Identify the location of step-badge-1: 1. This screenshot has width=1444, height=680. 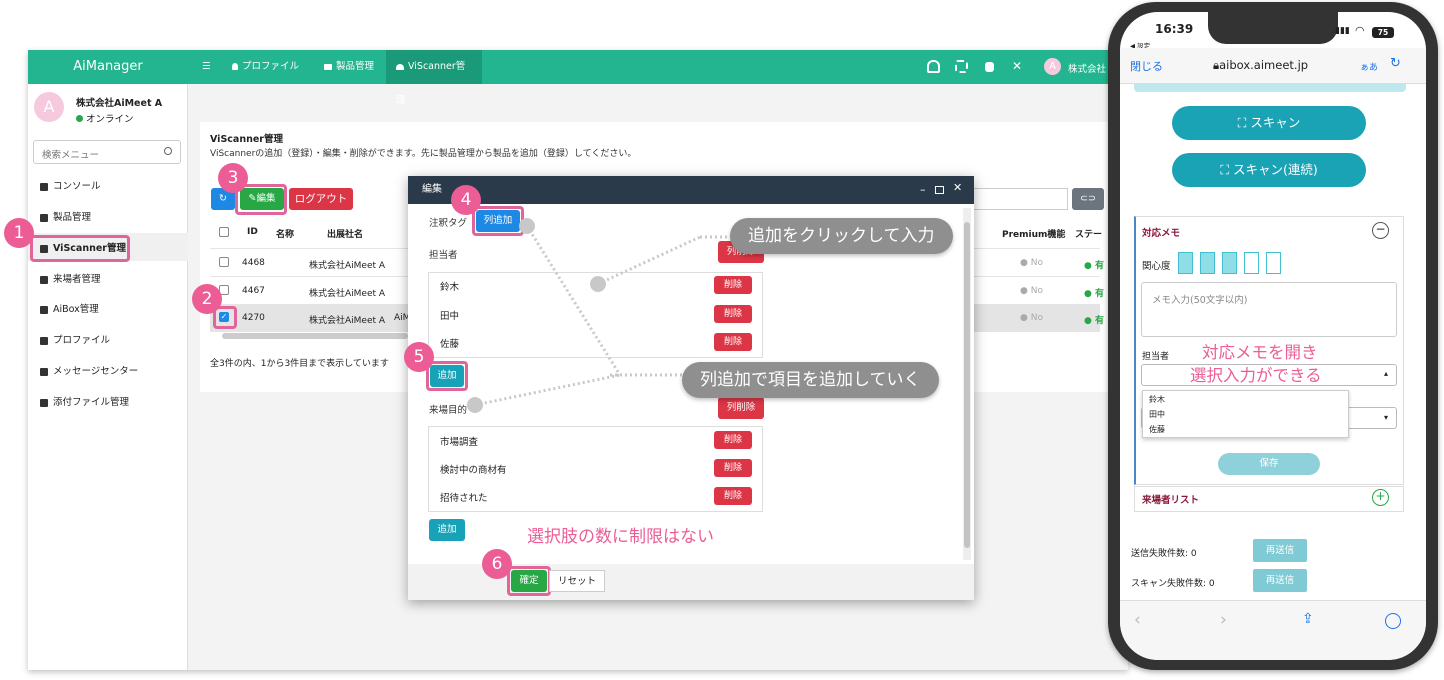
(19, 233).